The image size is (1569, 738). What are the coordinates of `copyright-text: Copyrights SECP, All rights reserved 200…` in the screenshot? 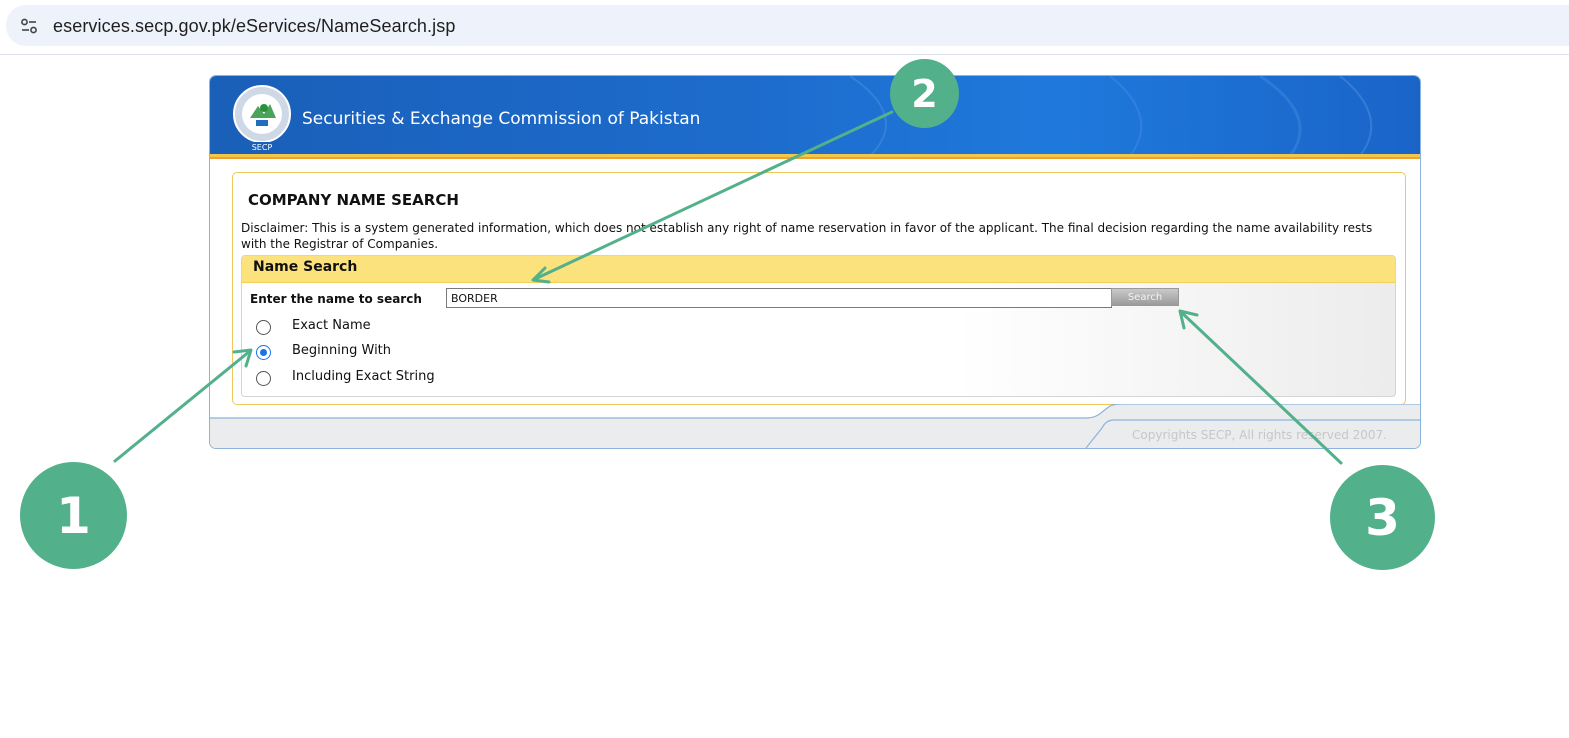 It's located at (1259, 435).